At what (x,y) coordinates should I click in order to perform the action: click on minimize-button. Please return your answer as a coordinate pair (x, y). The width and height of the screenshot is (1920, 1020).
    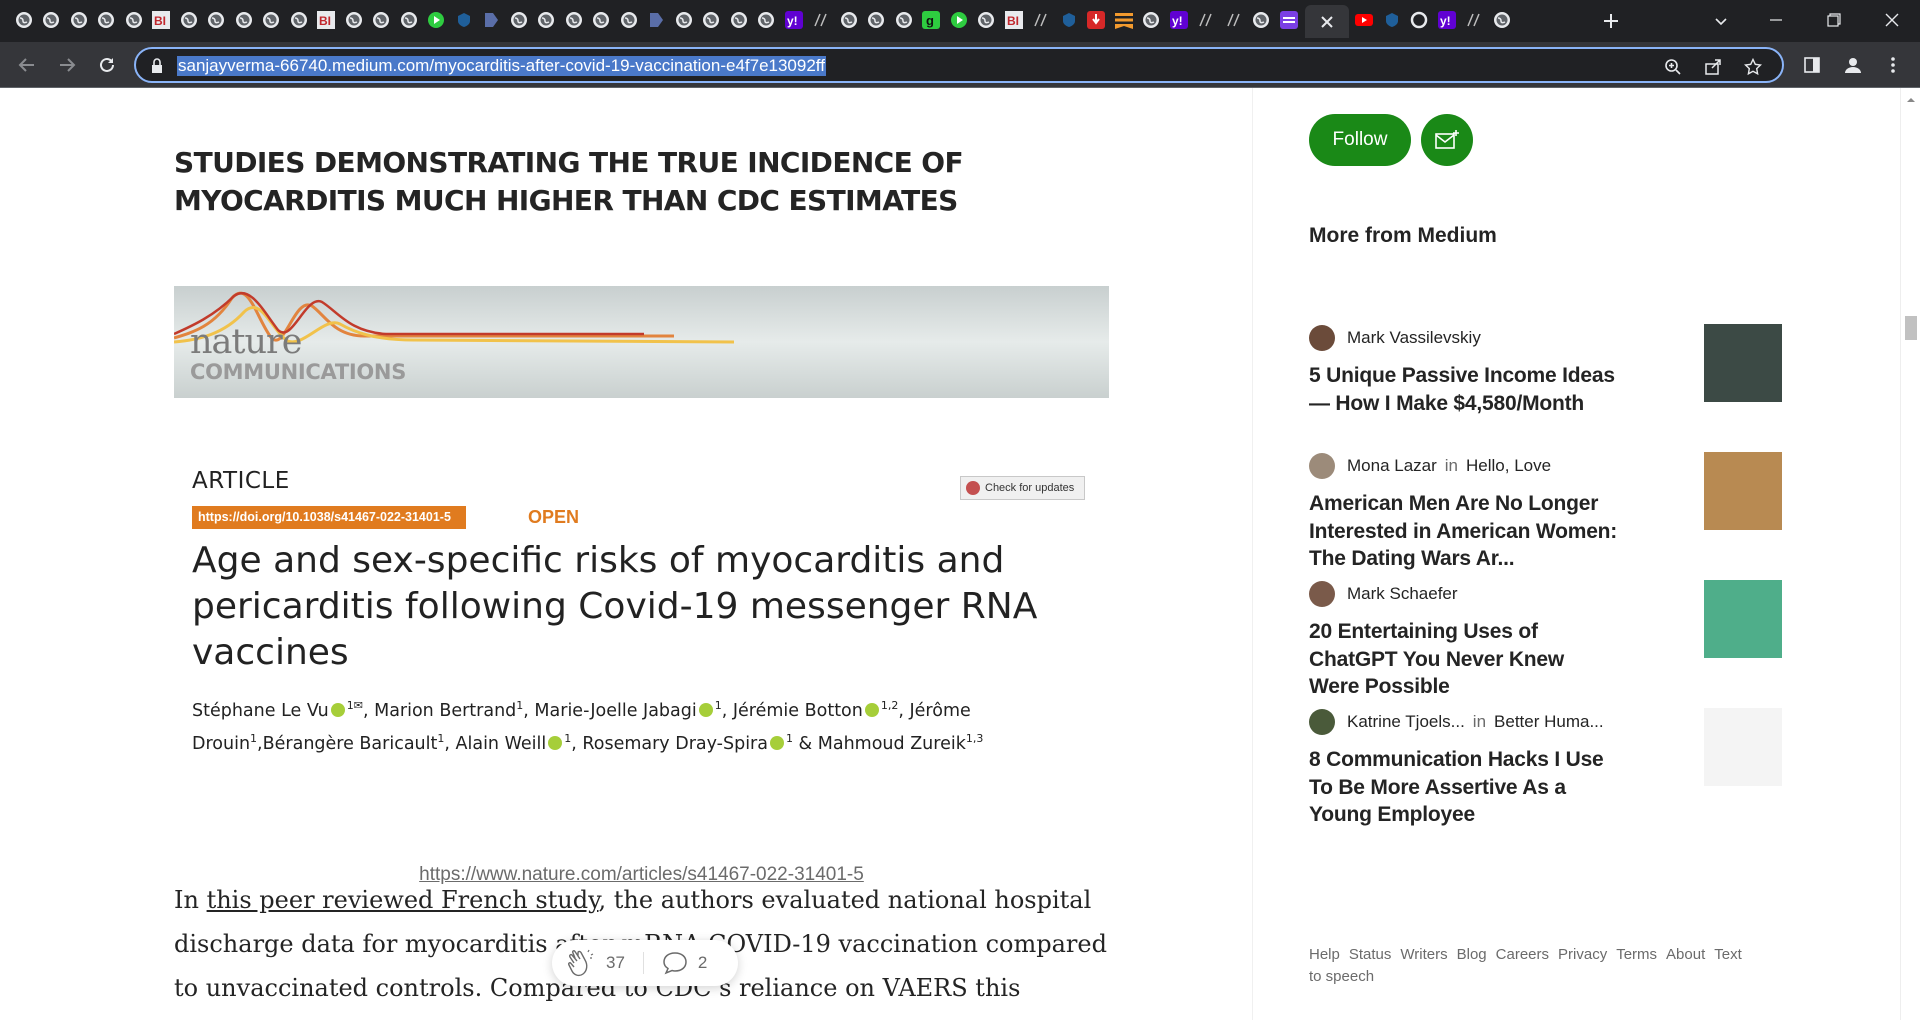
    Looking at the image, I should click on (1776, 20).